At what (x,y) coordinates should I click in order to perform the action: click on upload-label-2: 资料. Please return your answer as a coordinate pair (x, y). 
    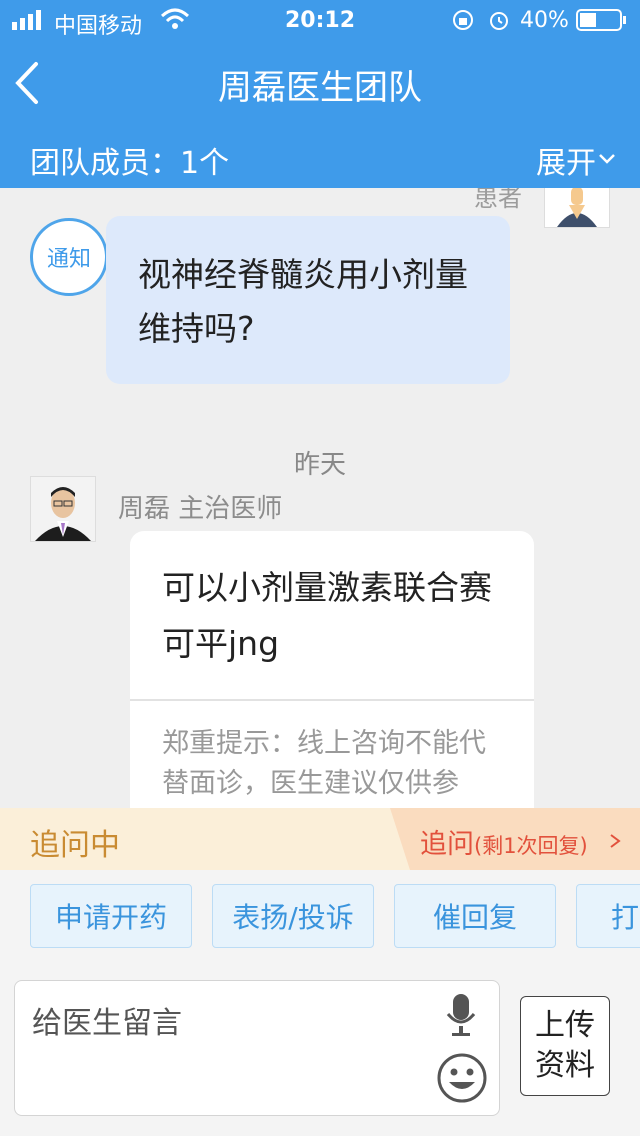
    Looking at the image, I should click on (565, 1065).